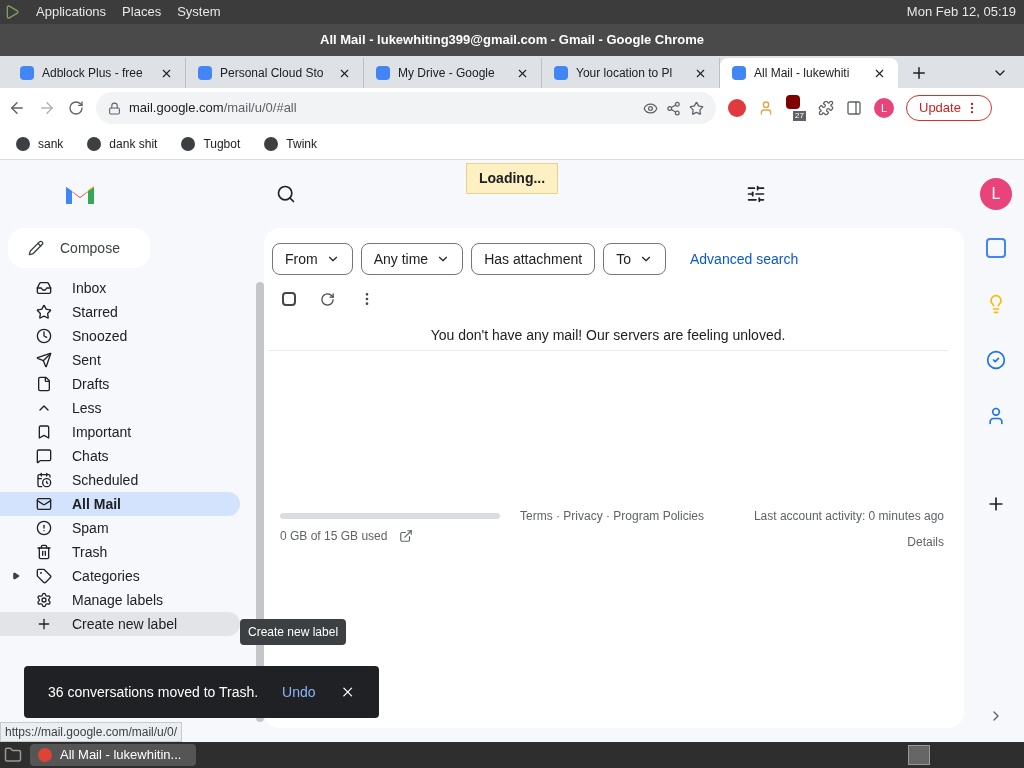 Image resolution: width=1024 pixels, height=768 pixels. I want to click on nav-item: All Mail, so click(120, 504).